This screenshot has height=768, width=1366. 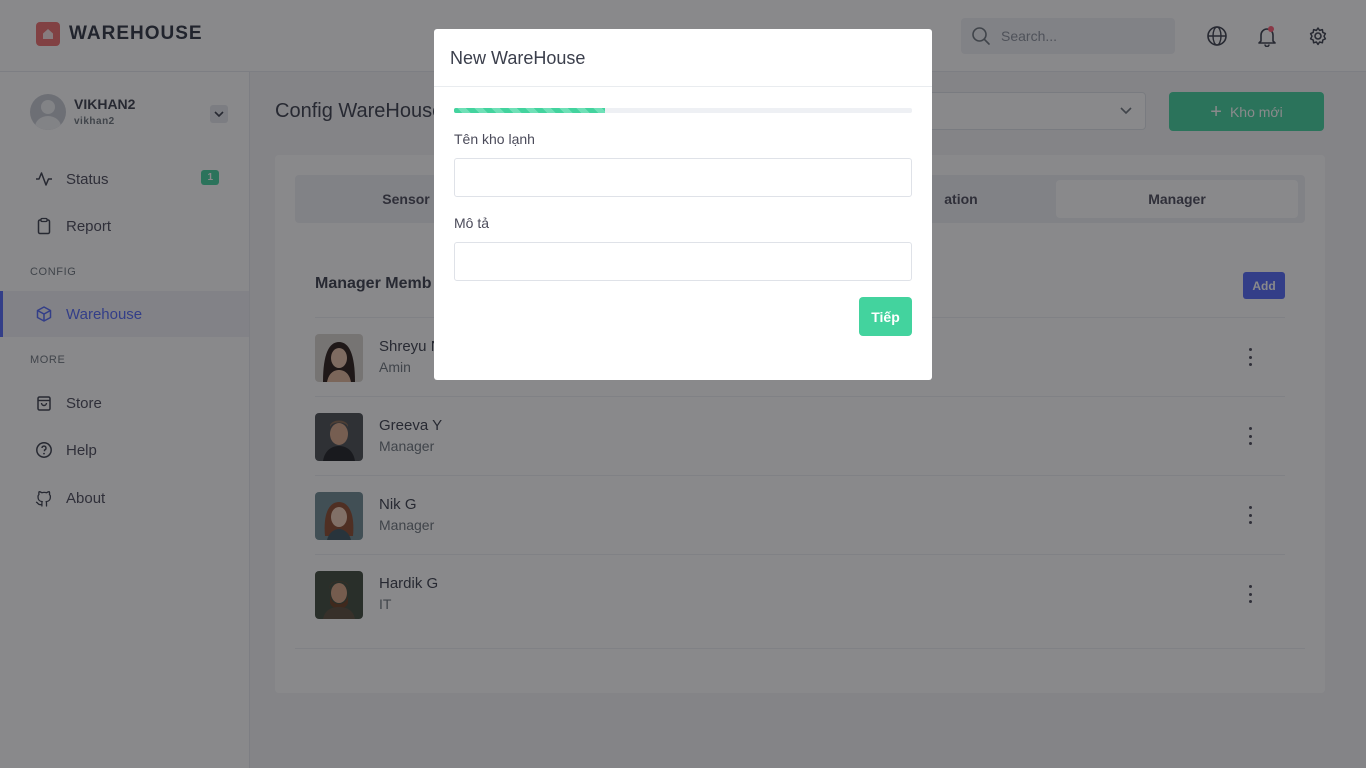 What do you see at coordinates (518, 58) in the screenshot?
I see `modal-title: New WareHouse` at bounding box center [518, 58].